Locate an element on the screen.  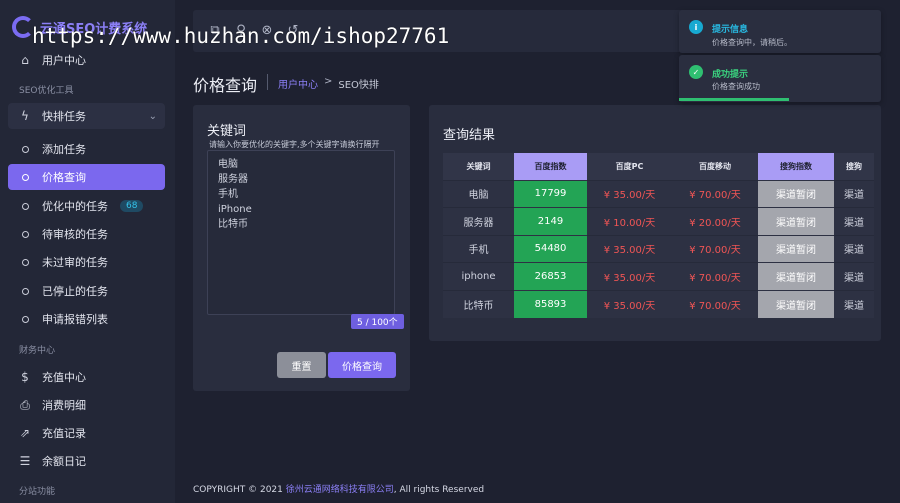
cell-baidu-index: 54480 is located at coordinates (550, 248).